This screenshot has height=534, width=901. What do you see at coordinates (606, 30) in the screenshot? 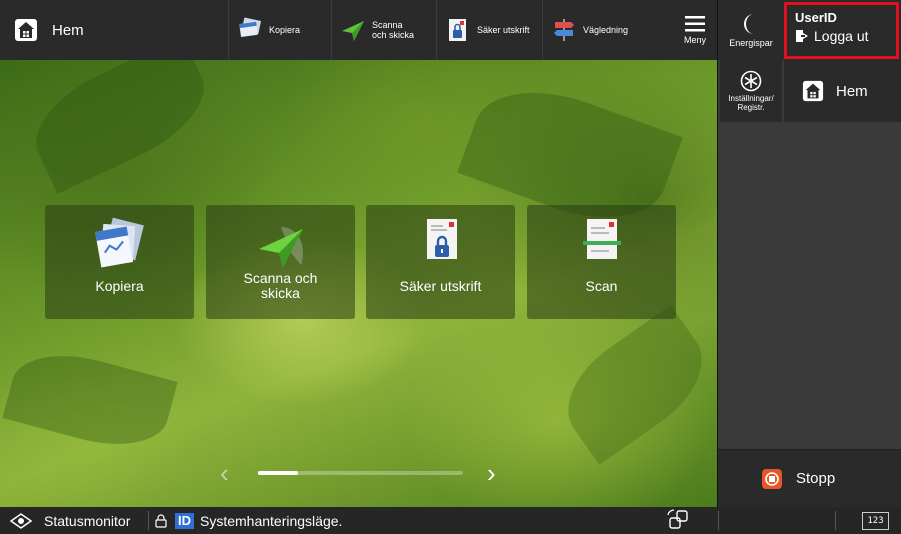
I see `shortcut-guide-label: Vägledning` at bounding box center [606, 30].